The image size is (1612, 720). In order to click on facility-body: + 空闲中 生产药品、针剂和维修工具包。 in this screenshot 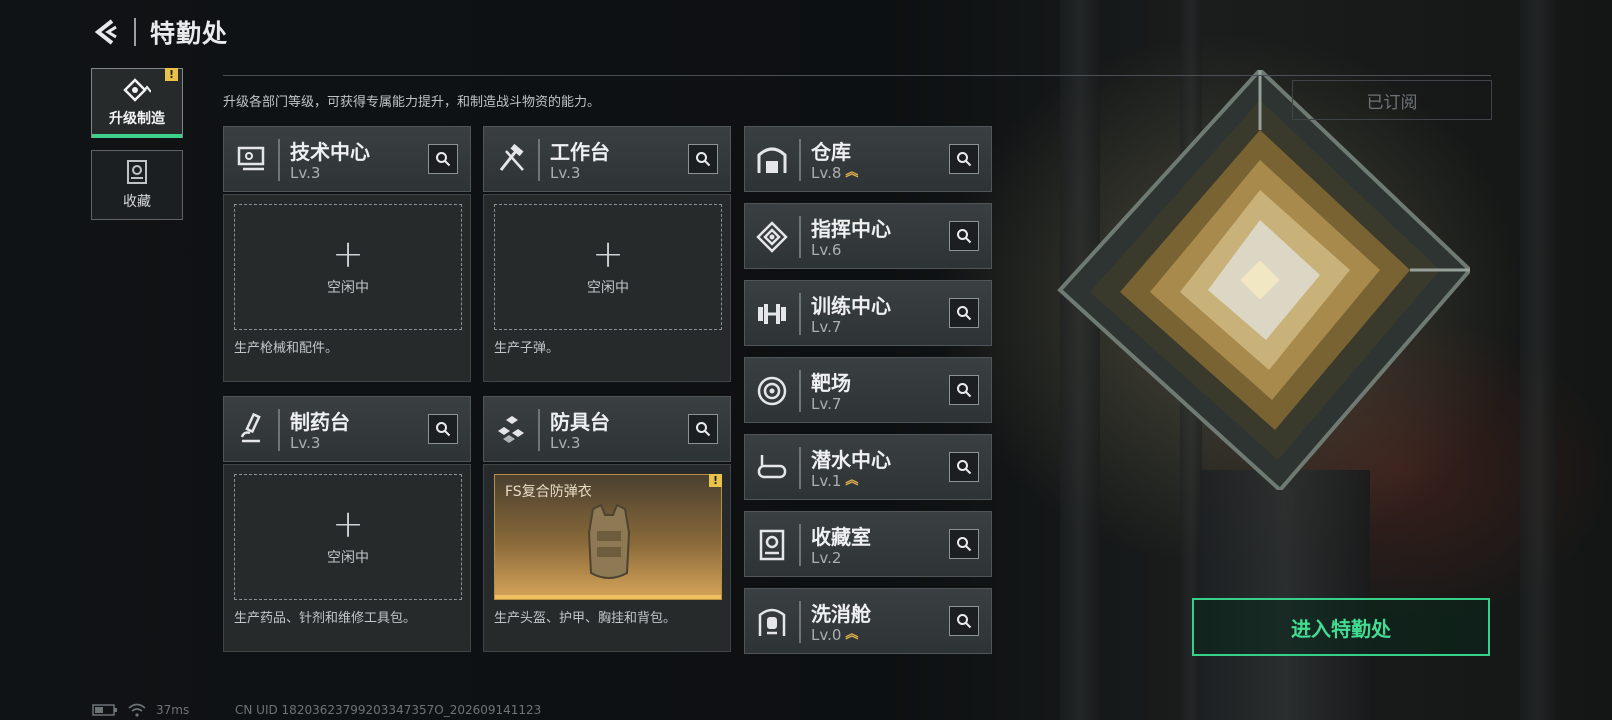, I will do `click(347, 558)`.